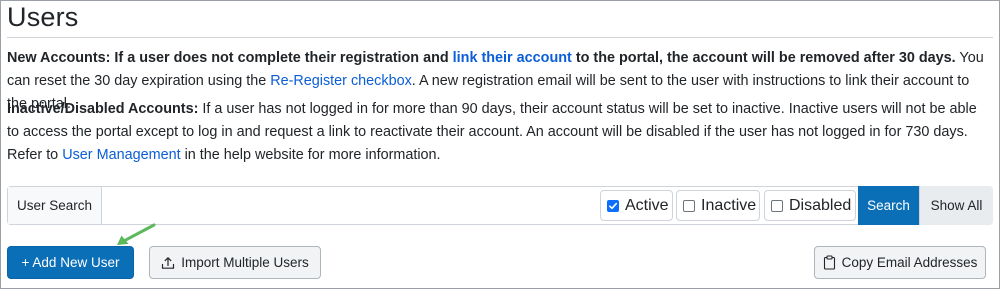 This screenshot has width=1000, height=289. What do you see at coordinates (59, 58) in the screenshot?
I see `new-accounts-label: New Accounts:` at bounding box center [59, 58].